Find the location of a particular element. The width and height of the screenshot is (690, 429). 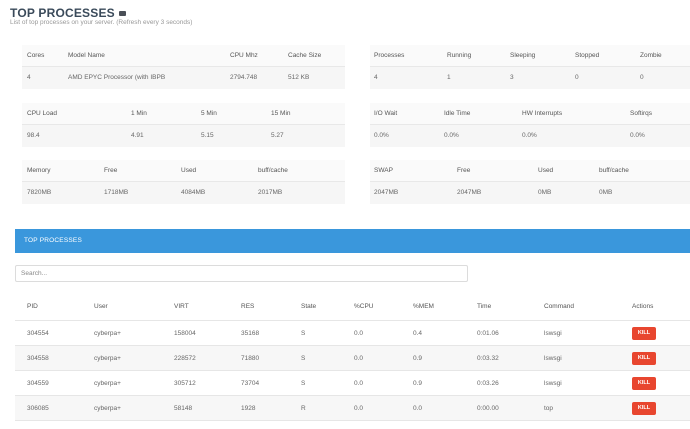

memory-value: 1718MB is located at coordinates (116, 192).